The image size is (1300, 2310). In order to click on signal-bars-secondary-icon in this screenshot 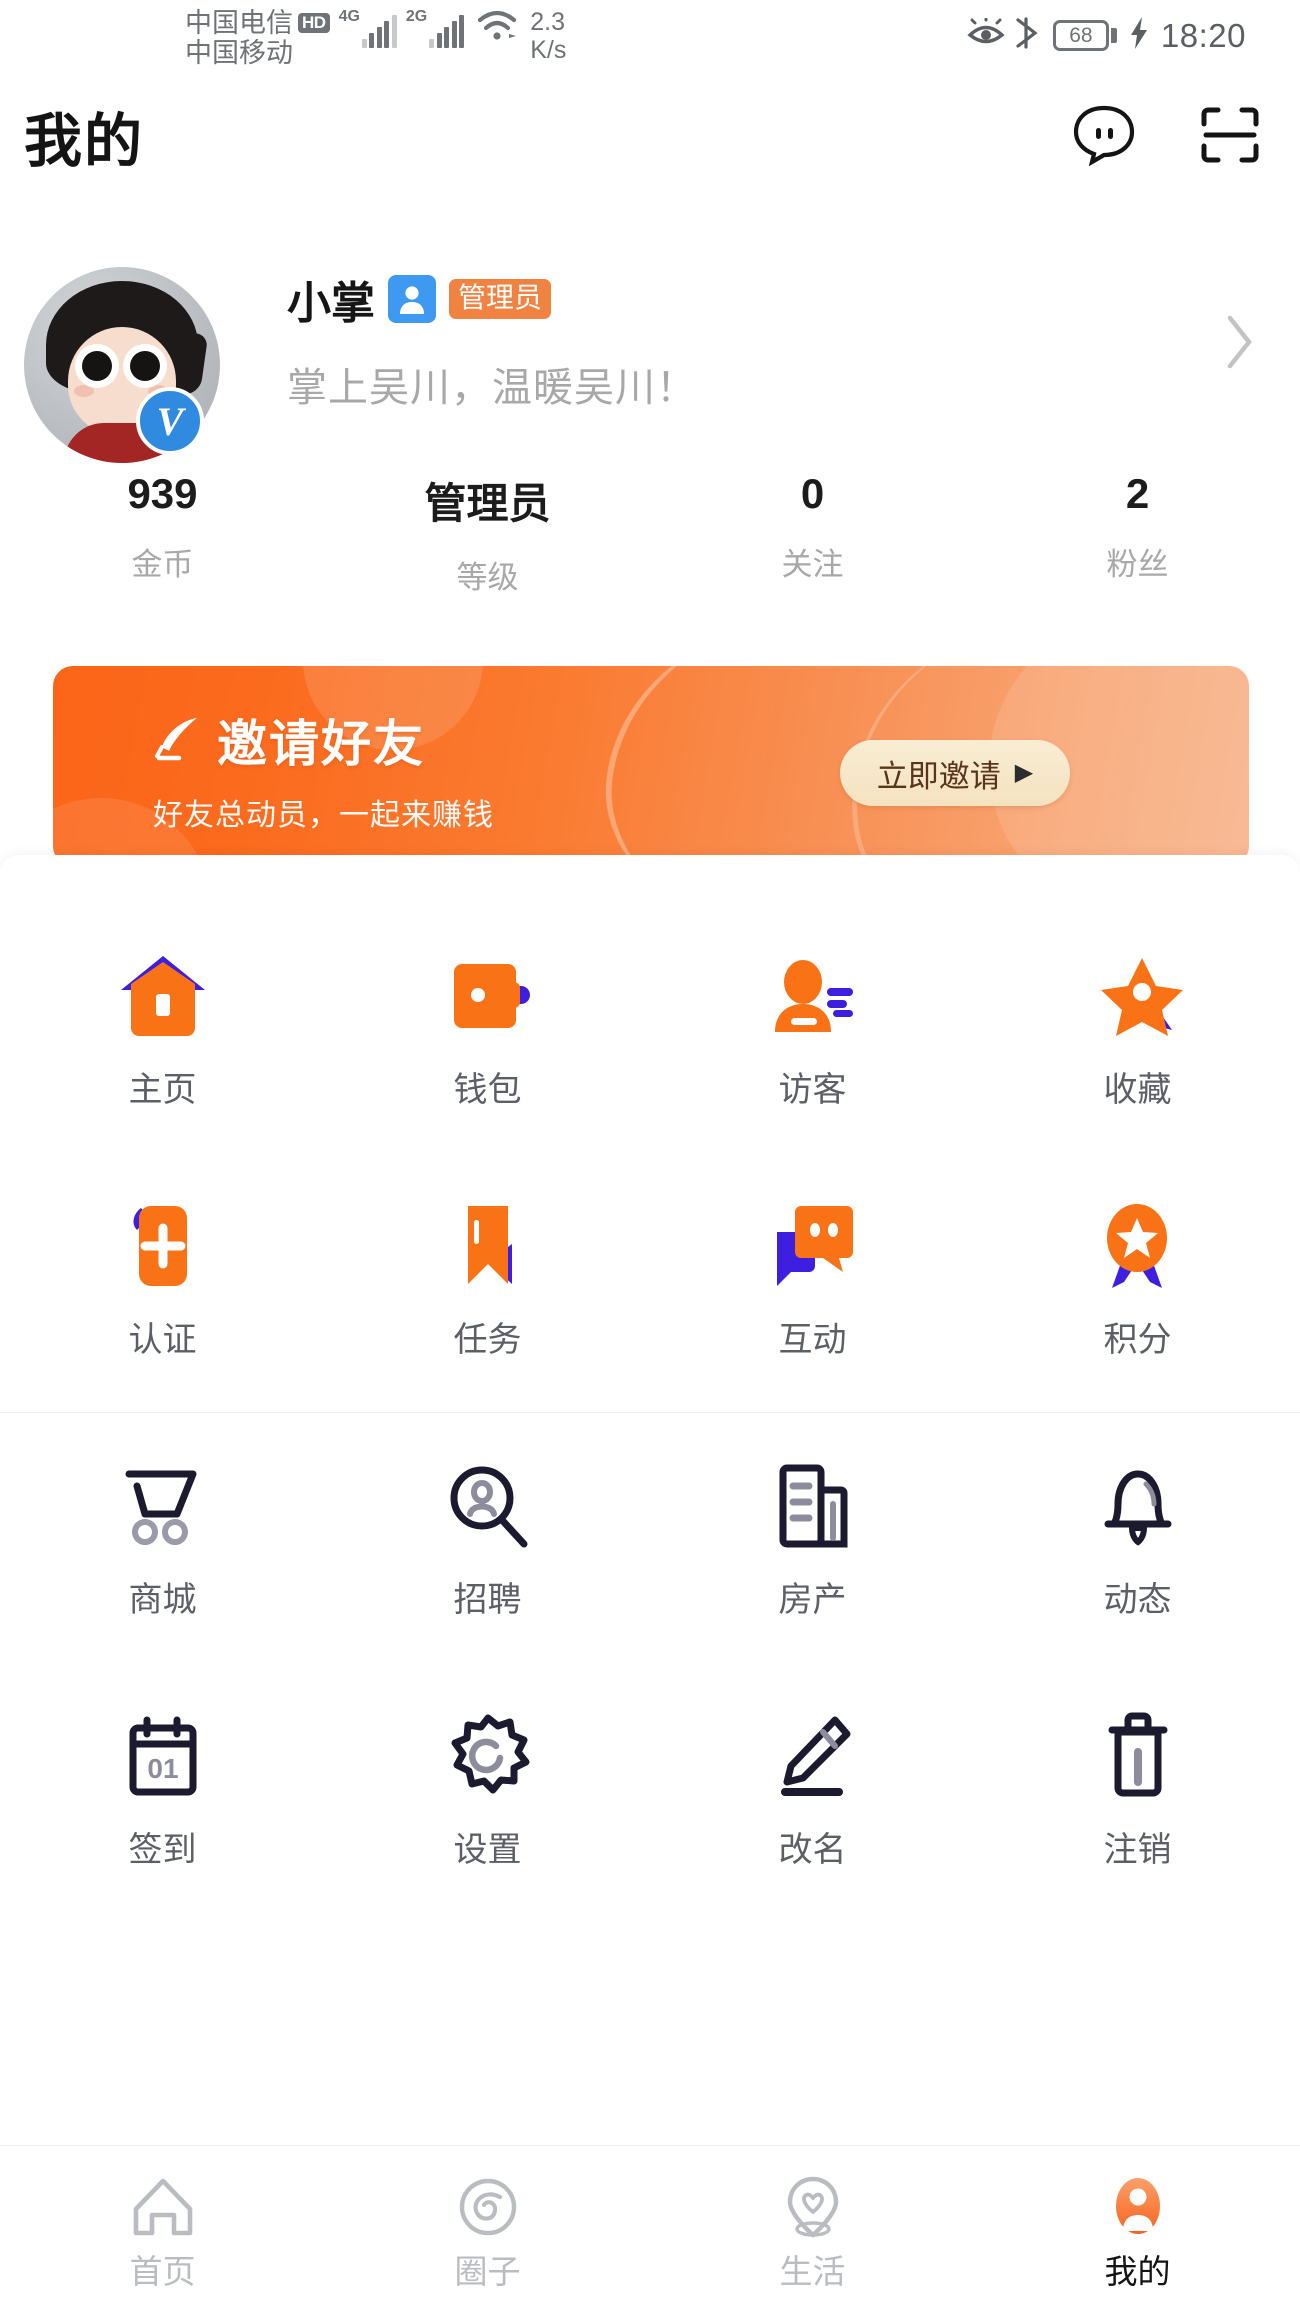, I will do `click(447, 31)`.